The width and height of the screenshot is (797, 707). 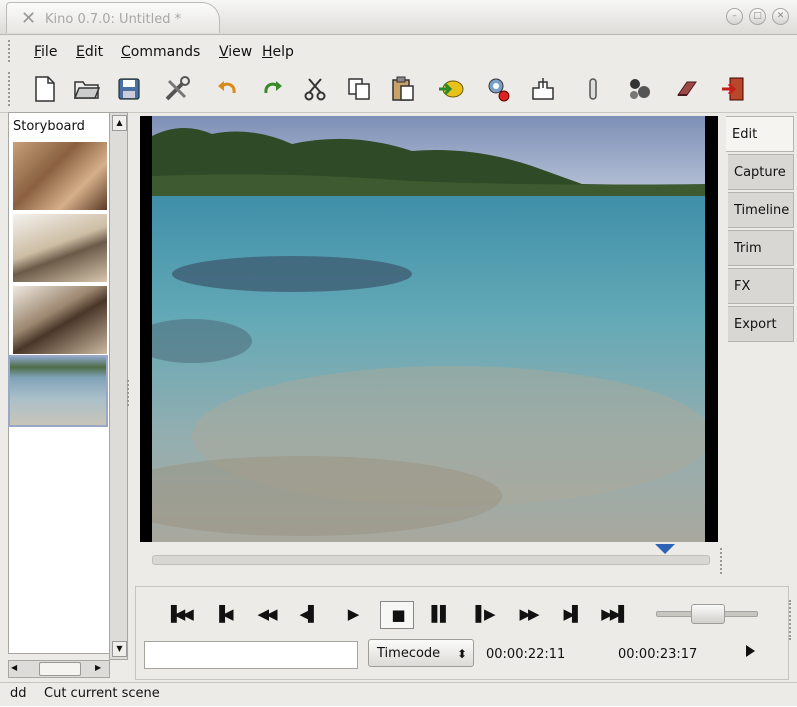 What do you see at coordinates (178, 614) in the screenshot?
I see `start-icon: ▐◀◀` at bounding box center [178, 614].